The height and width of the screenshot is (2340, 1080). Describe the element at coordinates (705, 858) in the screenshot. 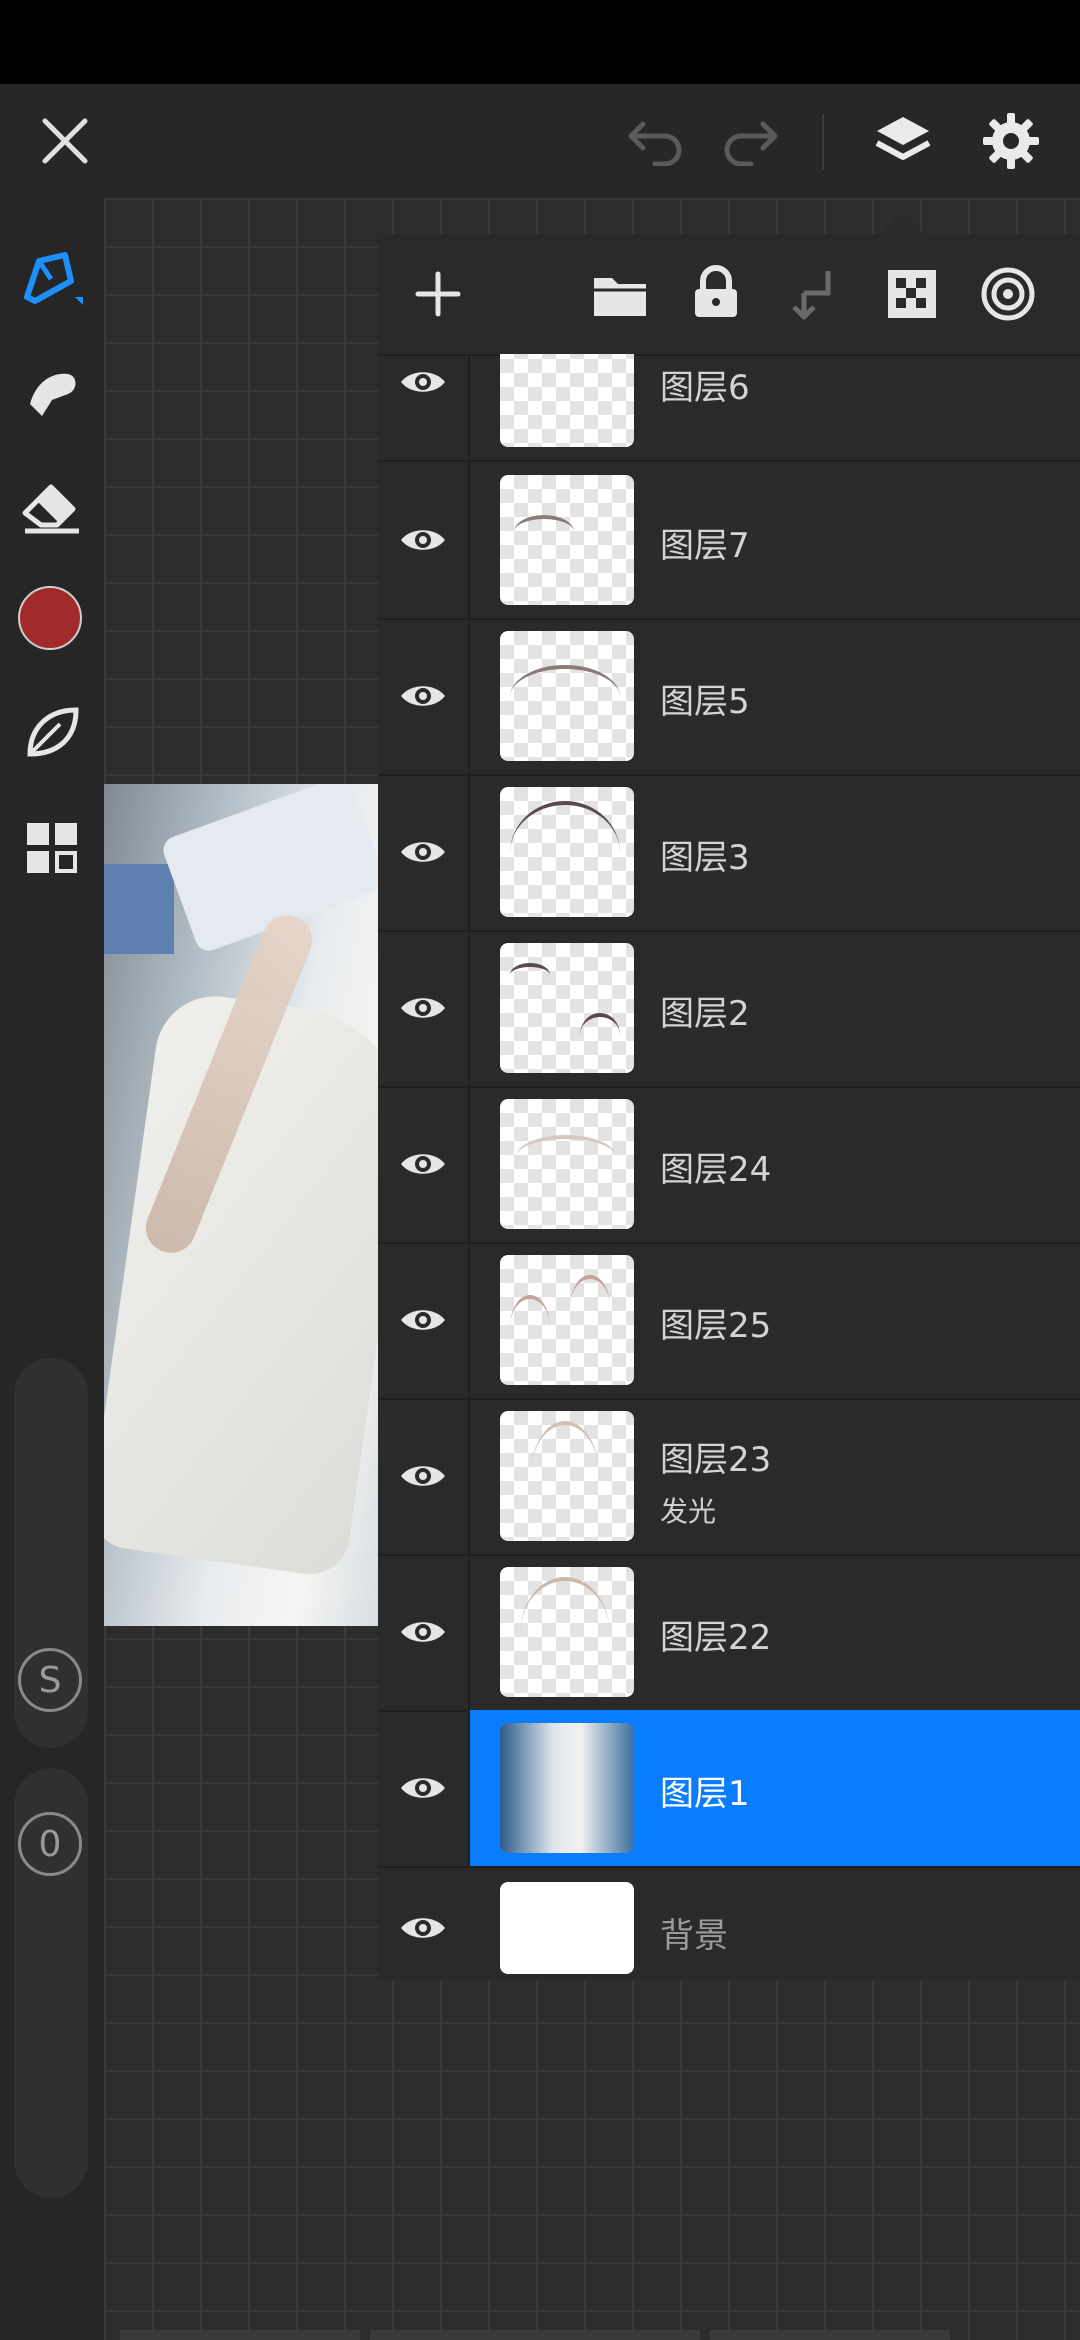

I see `layer-name: 图层3` at that location.